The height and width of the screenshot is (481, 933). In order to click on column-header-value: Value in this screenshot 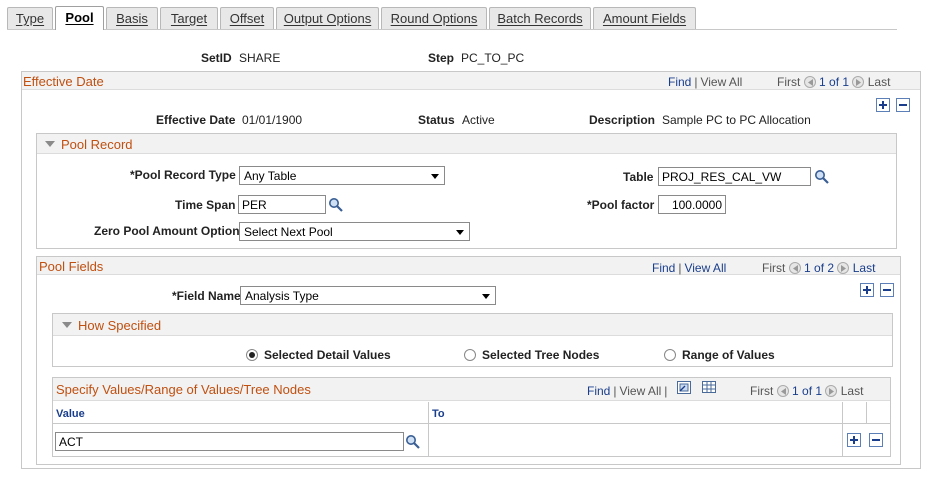, I will do `click(70, 414)`.